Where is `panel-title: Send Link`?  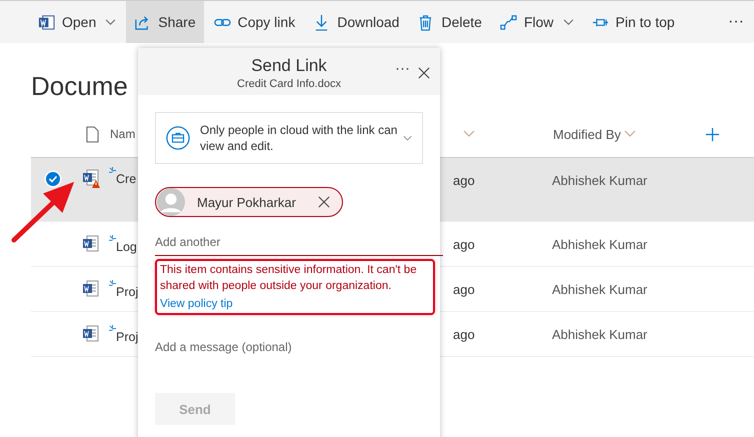 panel-title: Send Link is located at coordinates (289, 65).